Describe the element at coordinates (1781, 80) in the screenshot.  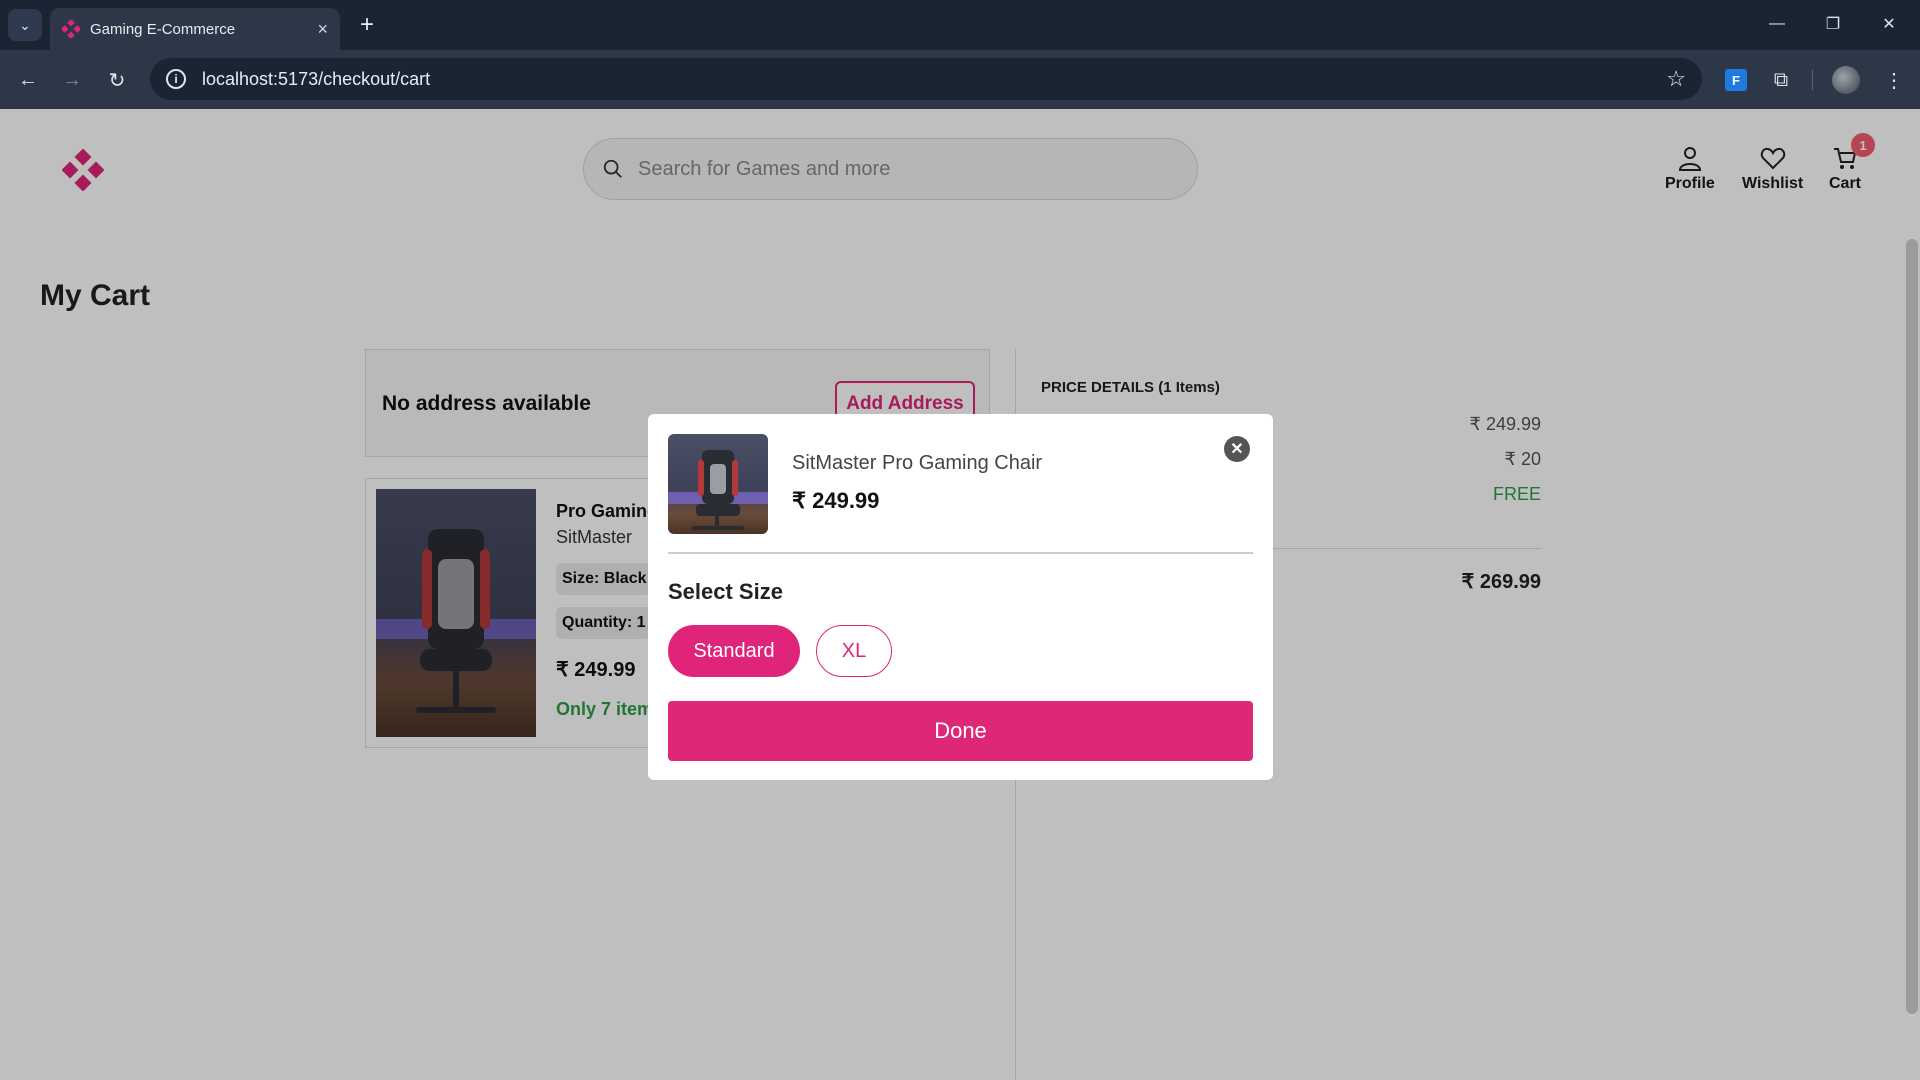
I see `extensions-puzzle-icon: ⧉` at that location.